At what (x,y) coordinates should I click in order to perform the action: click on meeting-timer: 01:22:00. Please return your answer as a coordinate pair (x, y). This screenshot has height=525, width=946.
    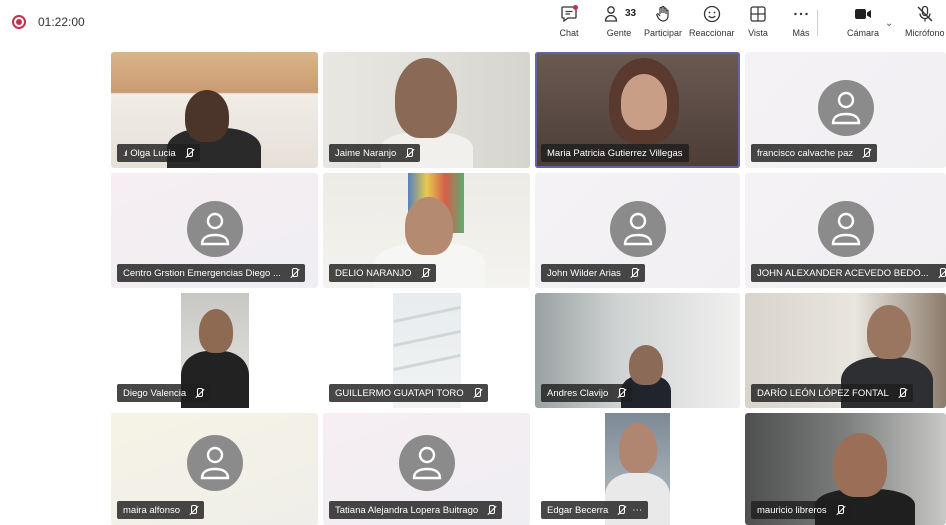
    Looking at the image, I should click on (61, 22).